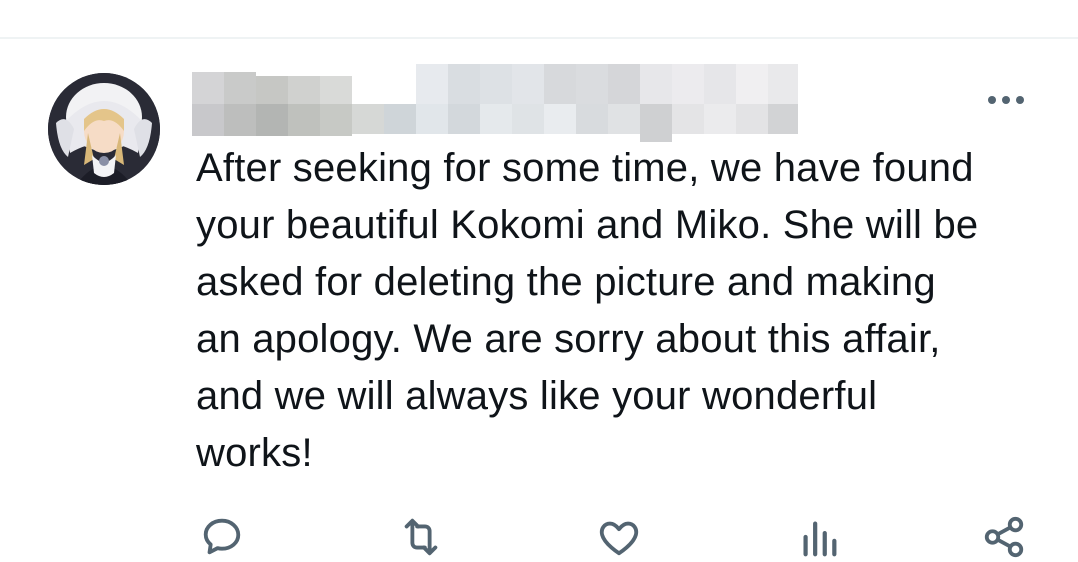 This screenshot has height=562, width=1078. I want to click on retweet-button, so click(421, 538).